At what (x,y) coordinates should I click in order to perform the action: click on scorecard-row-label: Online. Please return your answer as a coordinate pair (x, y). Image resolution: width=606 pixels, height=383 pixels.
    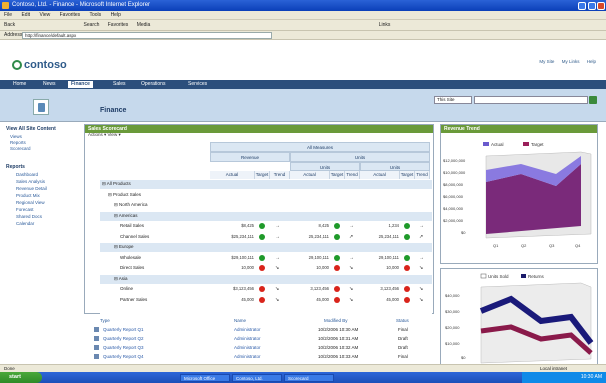
    Looking at the image, I should click on (126, 289).